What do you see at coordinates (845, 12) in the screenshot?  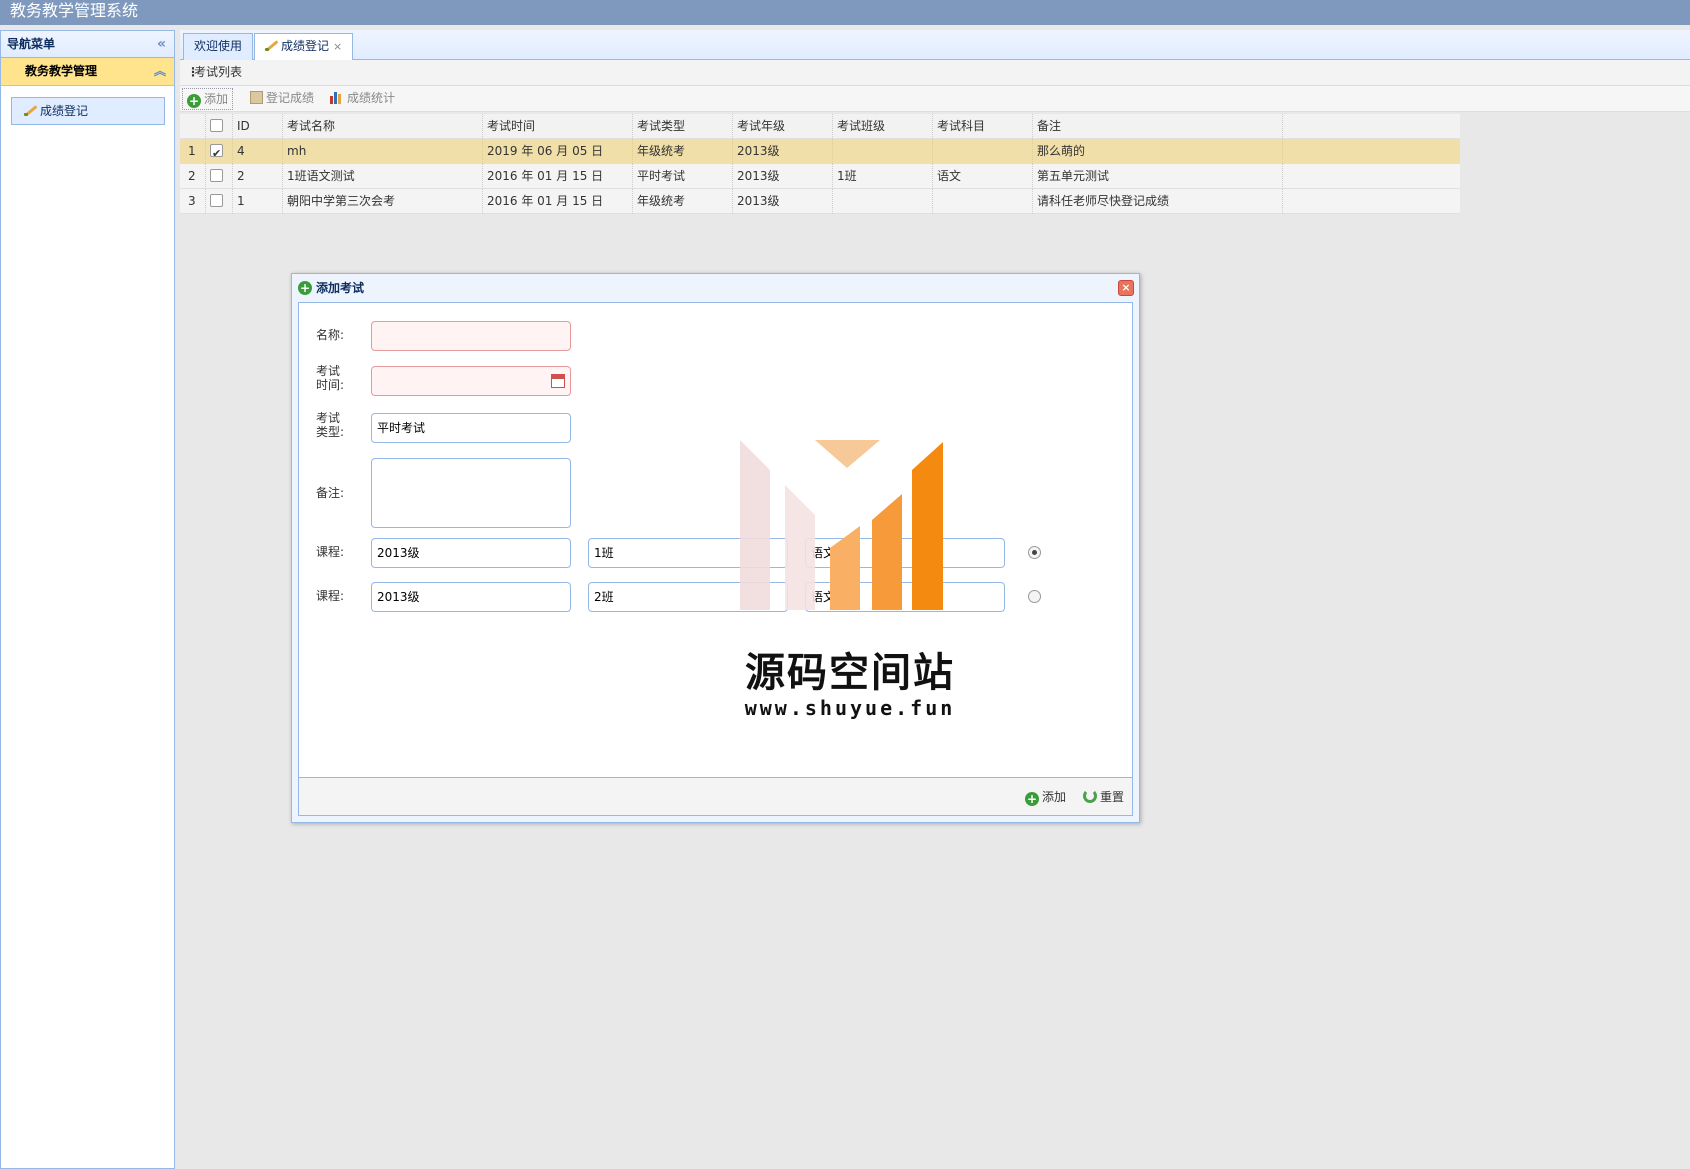 I see `app-title-bar: 教务教学管理系统` at bounding box center [845, 12].